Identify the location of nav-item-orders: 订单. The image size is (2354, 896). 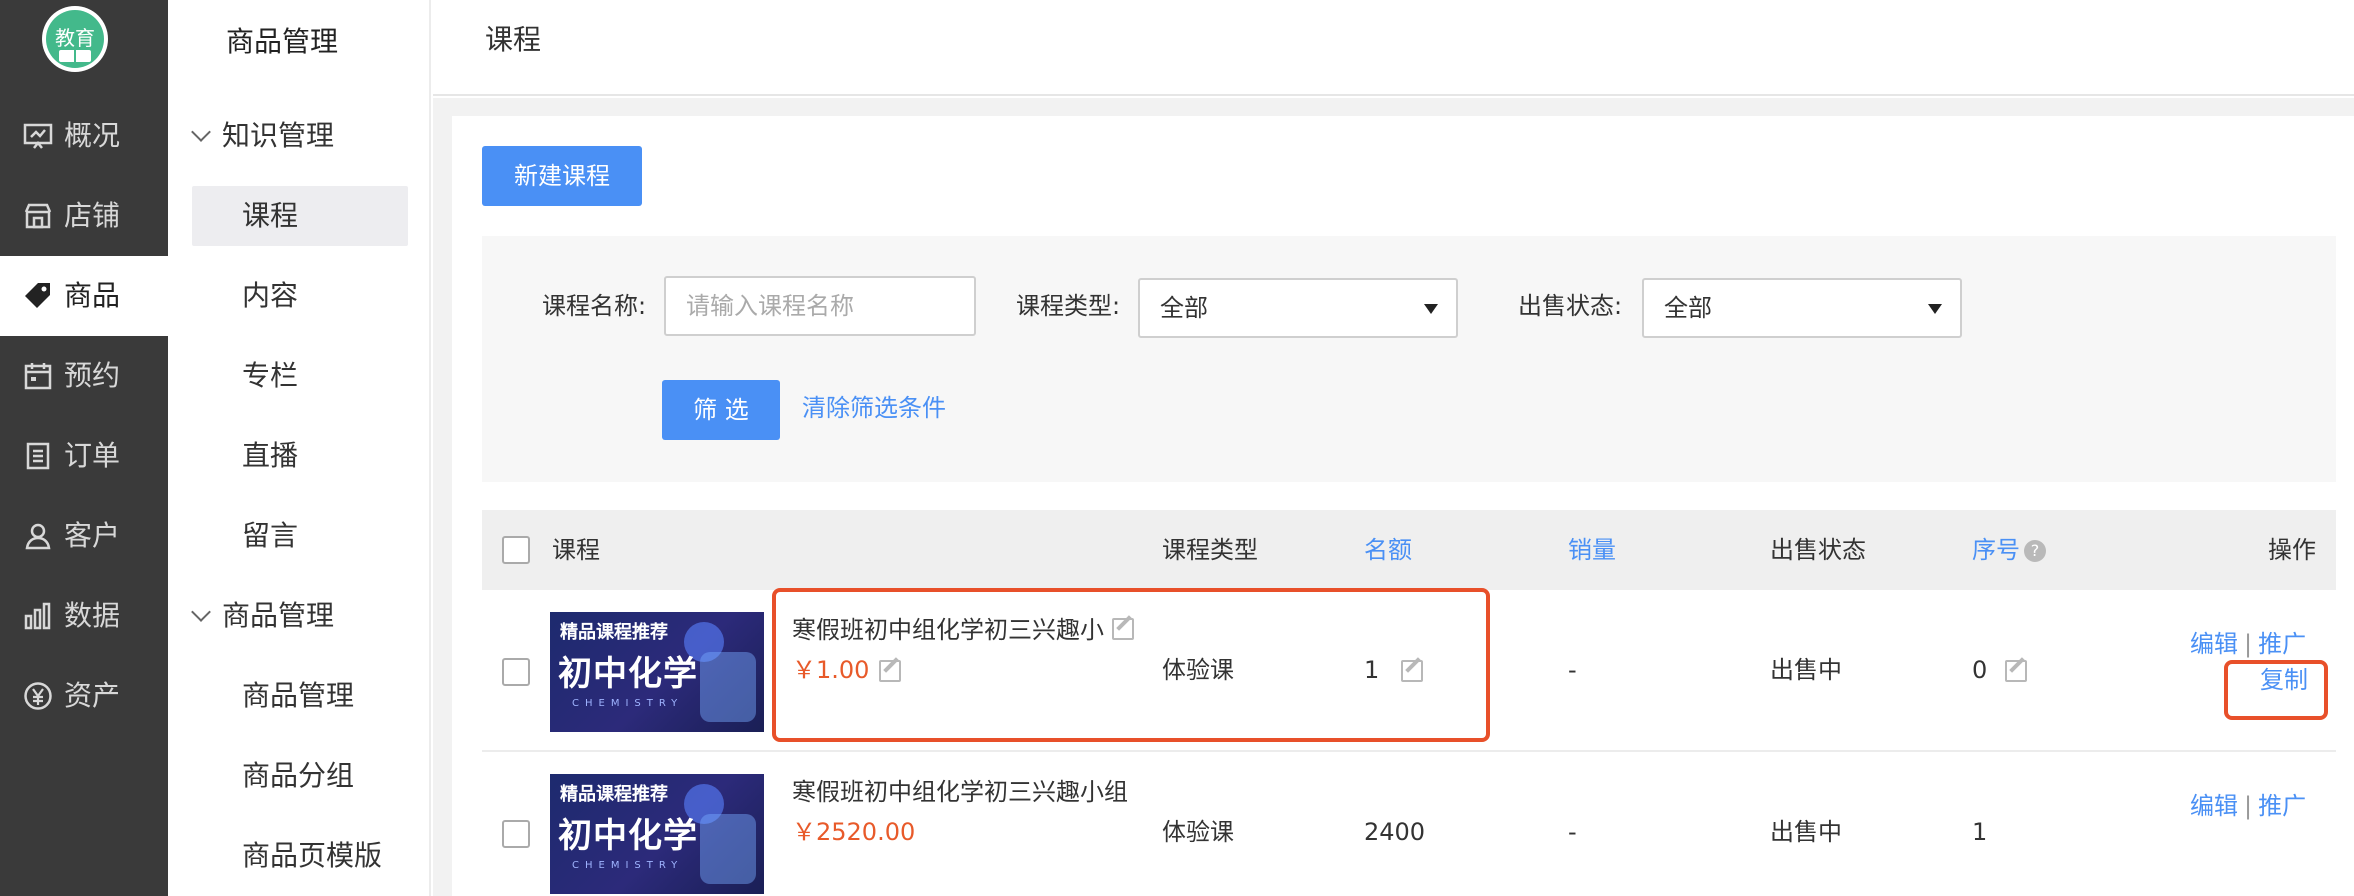
(84, 456).